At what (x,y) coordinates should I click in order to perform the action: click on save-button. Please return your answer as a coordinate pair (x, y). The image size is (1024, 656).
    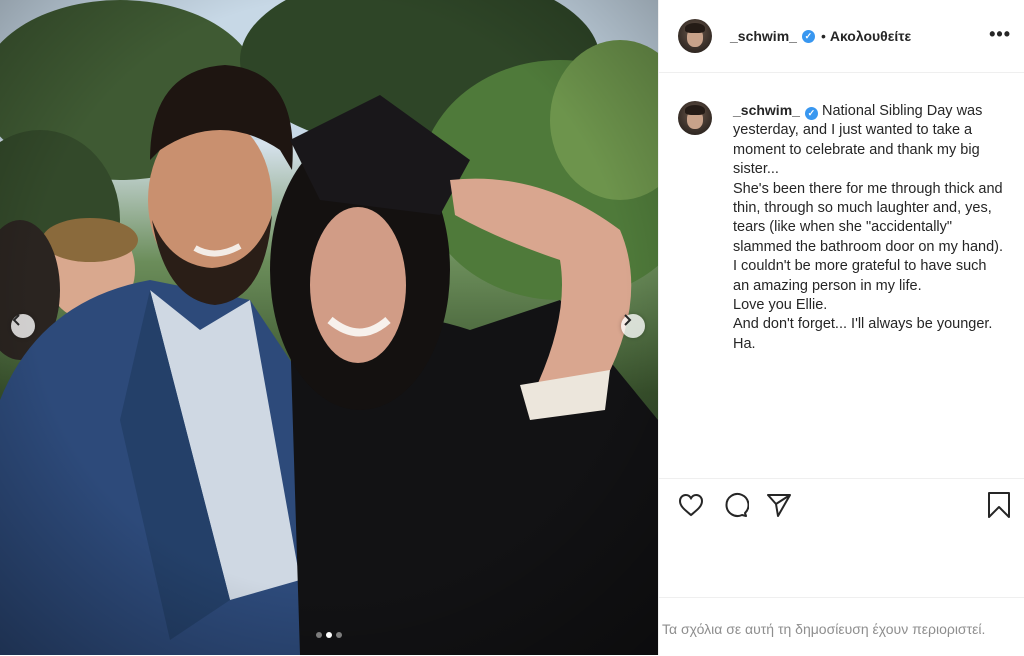
    Looking at the image, I should click on (999, 505).